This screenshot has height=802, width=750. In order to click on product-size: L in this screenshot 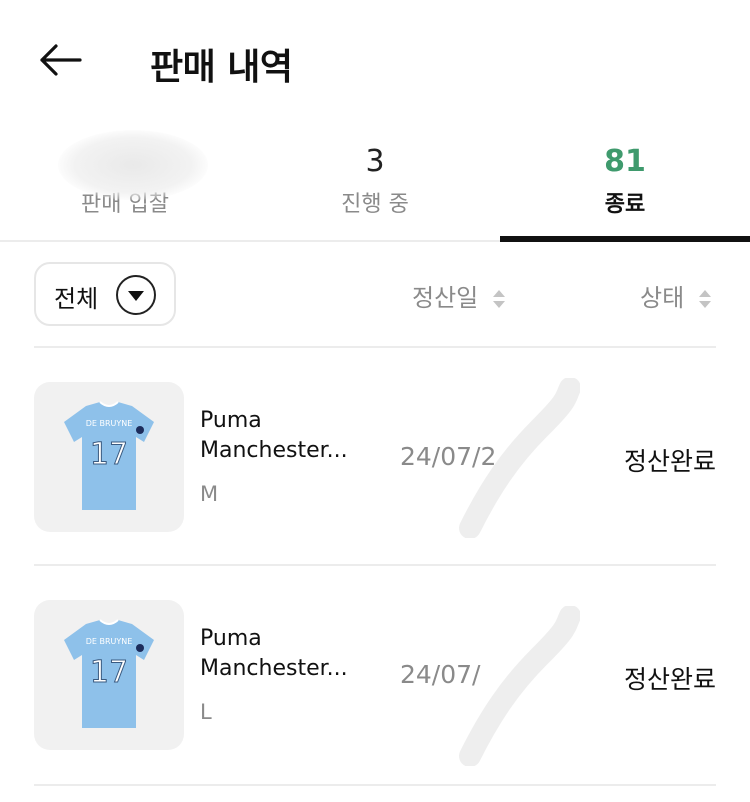, I will do `click(206, 712)`.